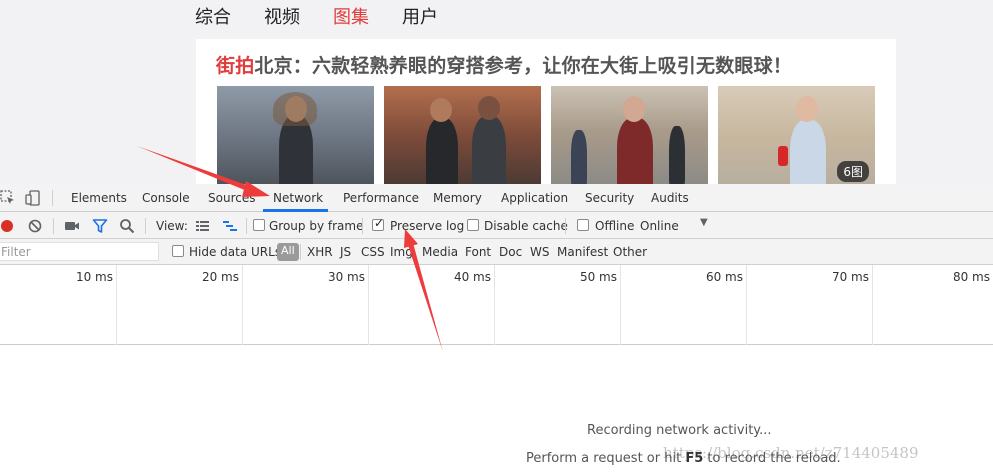 Image resolution: width=993 pixels, height=475 pixels. I want to click on nav-item-comprehensive: 综合, so click(213, 16).